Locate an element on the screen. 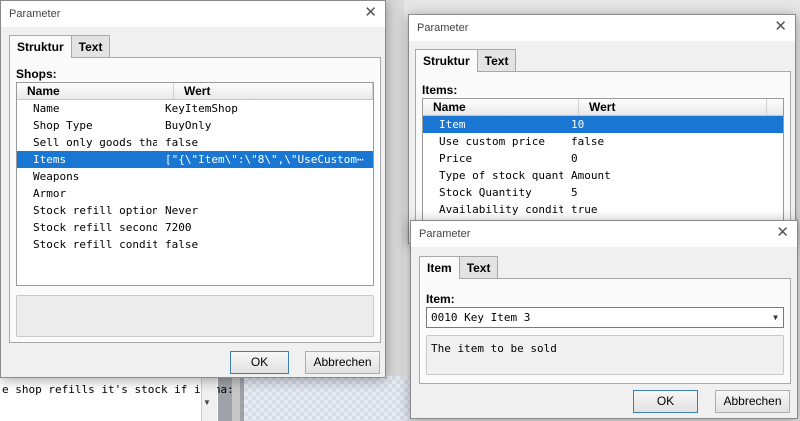  grid-row: Stock Quantity 5 is located at coordinates (603, 192).